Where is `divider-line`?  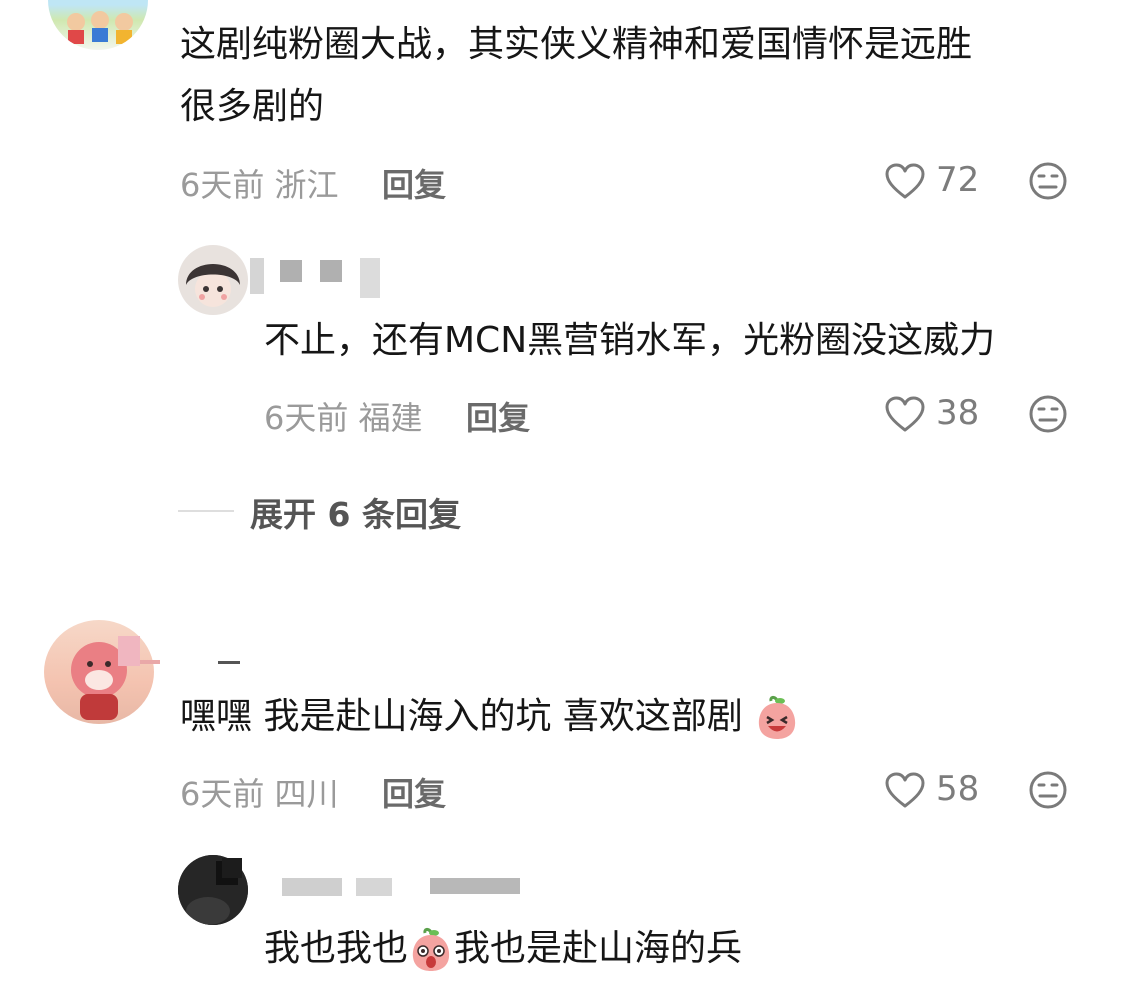
divider-line is located at coordinates (206, 511).